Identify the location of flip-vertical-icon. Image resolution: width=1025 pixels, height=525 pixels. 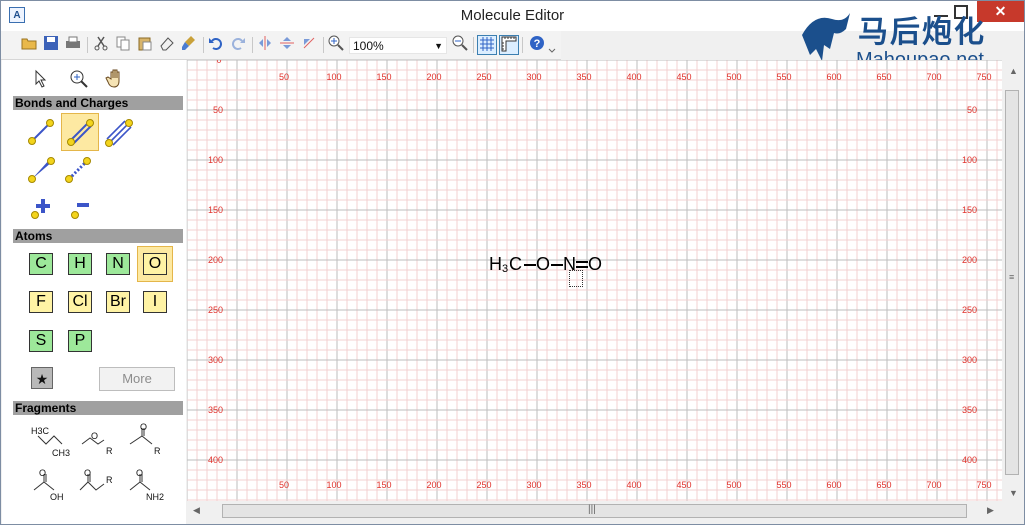
(287, 45).